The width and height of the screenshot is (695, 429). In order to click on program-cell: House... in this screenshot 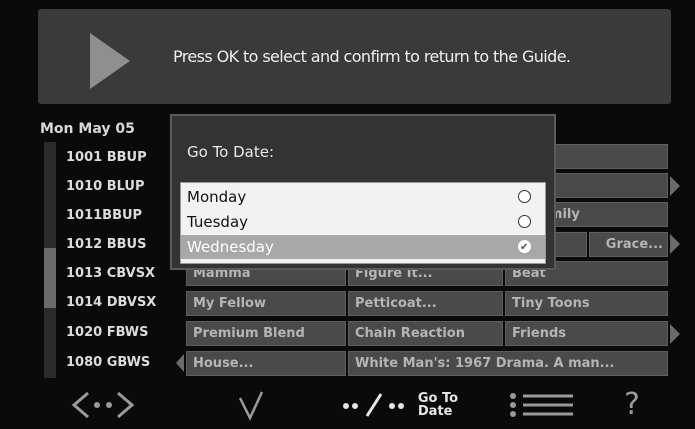, I will do `click(266, 363)`.